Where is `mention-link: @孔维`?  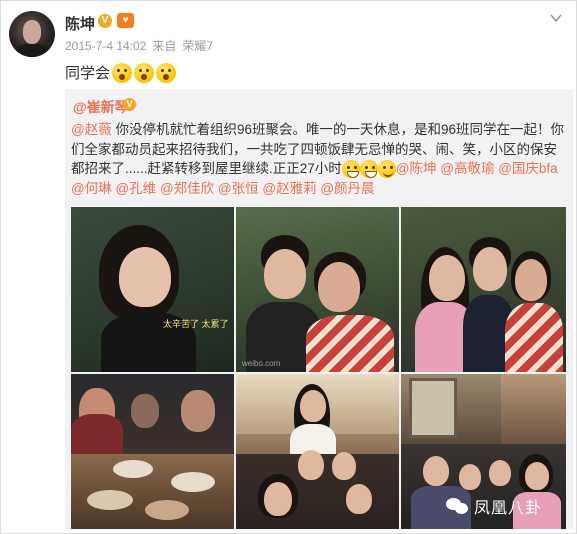 mention-link: @孔维 is located at coordinates (134, 188).